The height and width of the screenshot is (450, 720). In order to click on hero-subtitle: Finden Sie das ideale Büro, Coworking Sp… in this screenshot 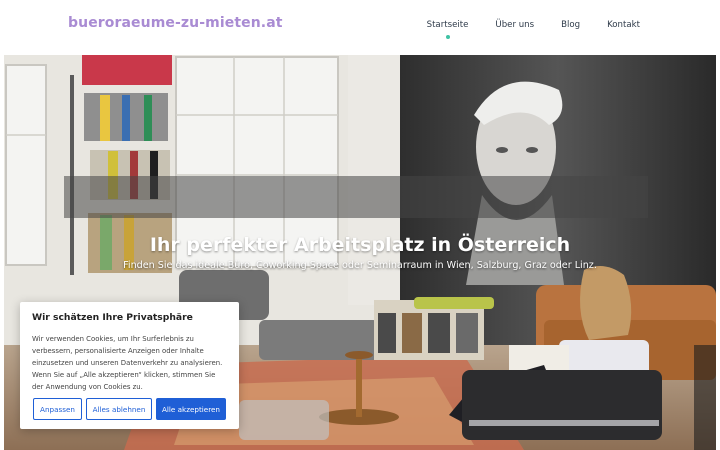, I will do `click(360, 265)`.